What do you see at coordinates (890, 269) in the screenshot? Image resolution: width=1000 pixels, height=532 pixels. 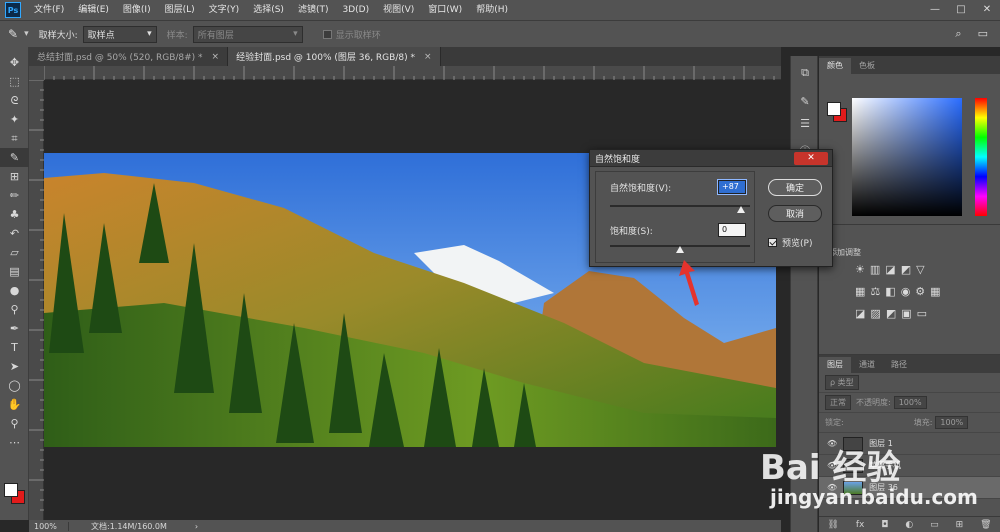 I see `curves-icon: ◪` at bounding box center [890, 269].